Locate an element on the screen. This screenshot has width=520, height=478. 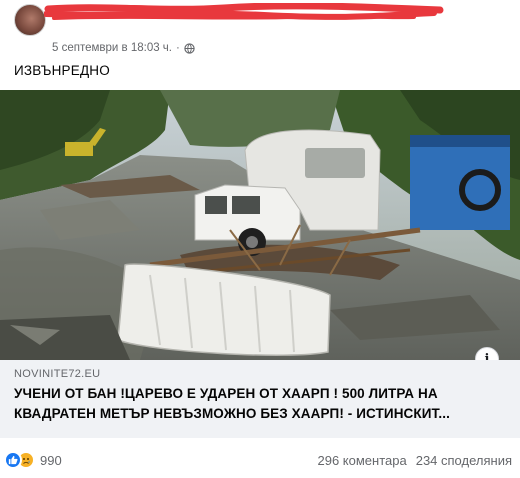
comments-count: 296 коментара is located at coordinates (362, 460).